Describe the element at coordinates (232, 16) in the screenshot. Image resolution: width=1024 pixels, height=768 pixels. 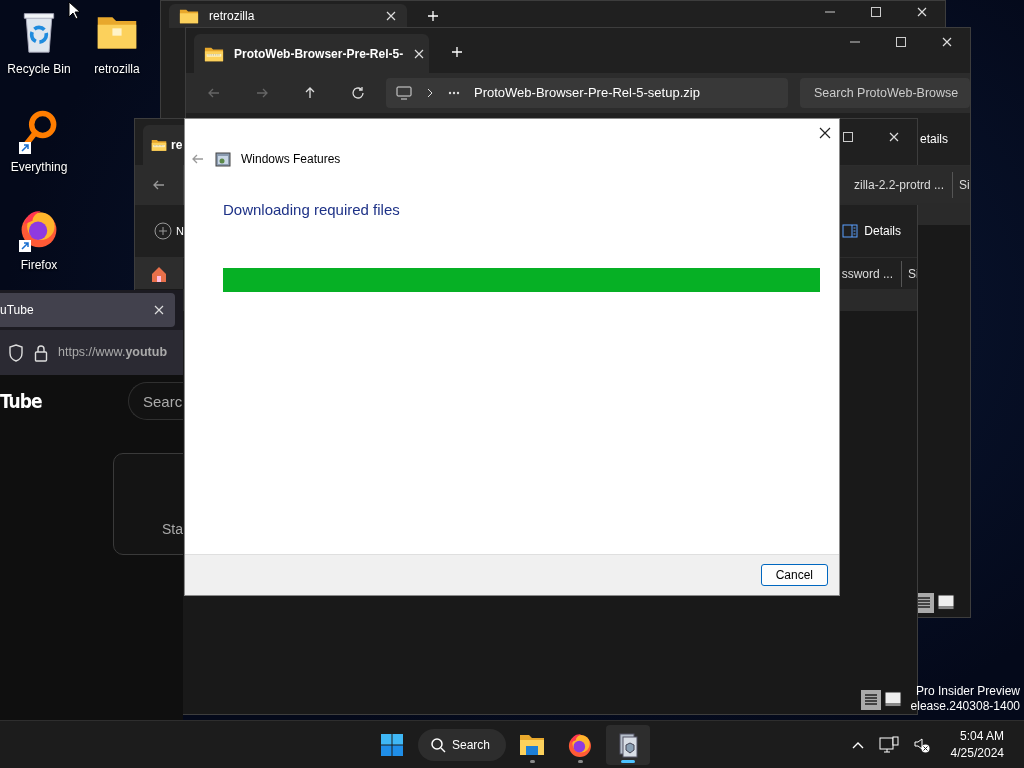
I see `tab-title: retrozilla` at that location.